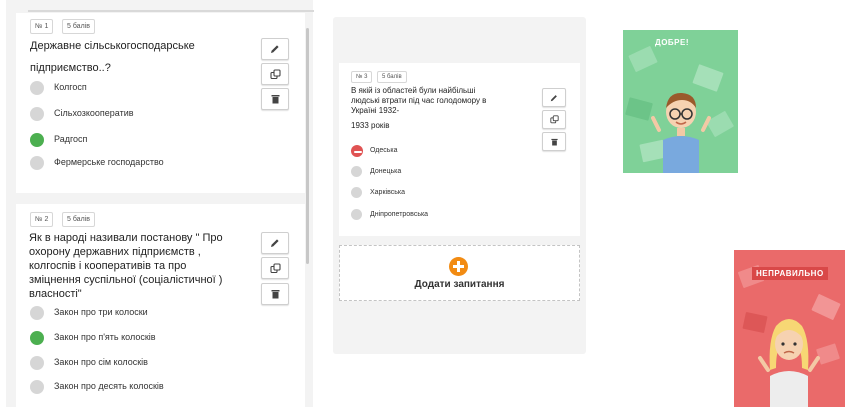 Image resolution: width=850 pixels, height=407 pixels. Describe the element at coordinates (386, 171) in the screenshot. I see `option-label: Донецька` at that location.